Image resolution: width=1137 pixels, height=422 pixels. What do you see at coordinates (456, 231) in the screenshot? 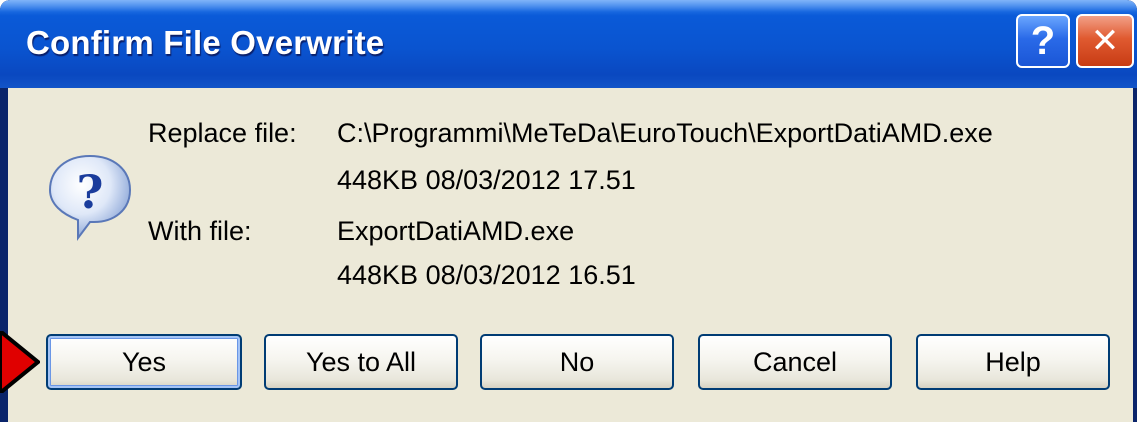
I see `with-file-name: ExportDatiAMD.exe` at bounding box center [456, 231].